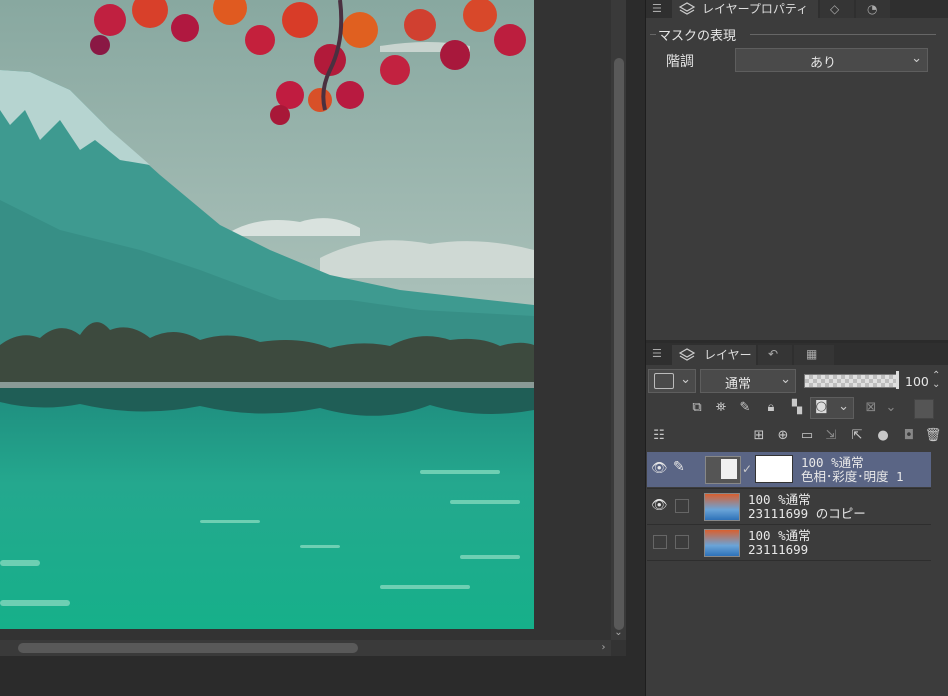 Image resolution: width=948 pixels, height=696 pixels. Describe the element at coordinates (697, 36) in the screenshot. I see `mask-expression-heading: マスクの表現` at that location.